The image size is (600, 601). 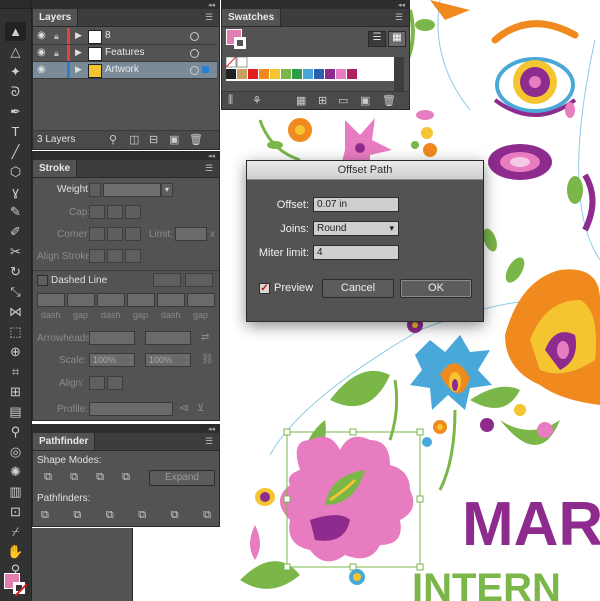 What do you see at coordinates (74, 479) in the screenshot?
I see `minus-front-icon: ⧉` at bounding box center [74, 479].